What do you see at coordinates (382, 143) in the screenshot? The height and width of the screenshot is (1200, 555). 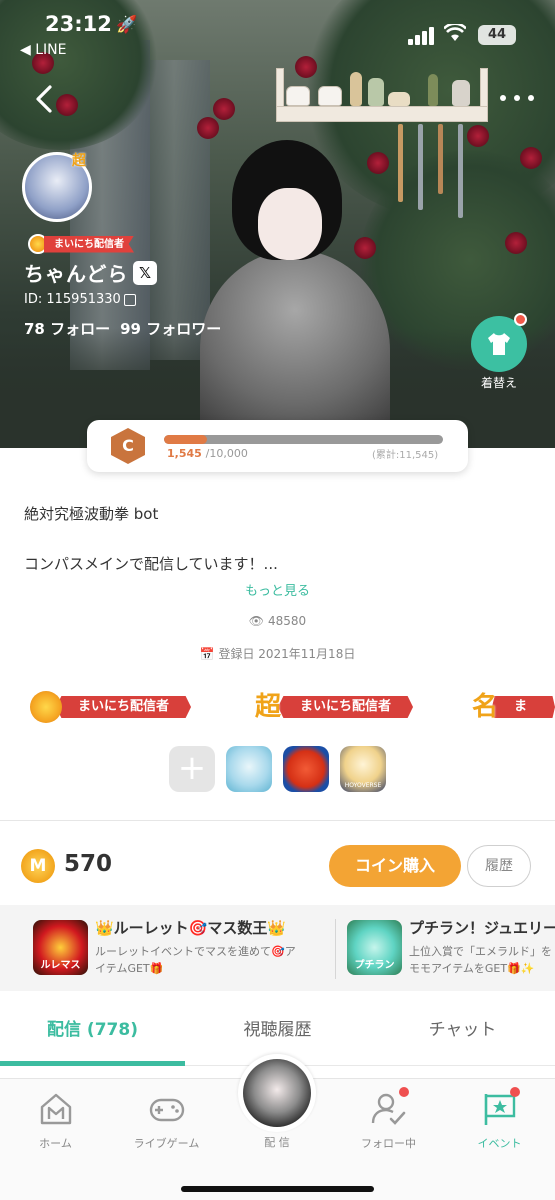 I see `kitchen-shelf` at bounding box center [382, 143].